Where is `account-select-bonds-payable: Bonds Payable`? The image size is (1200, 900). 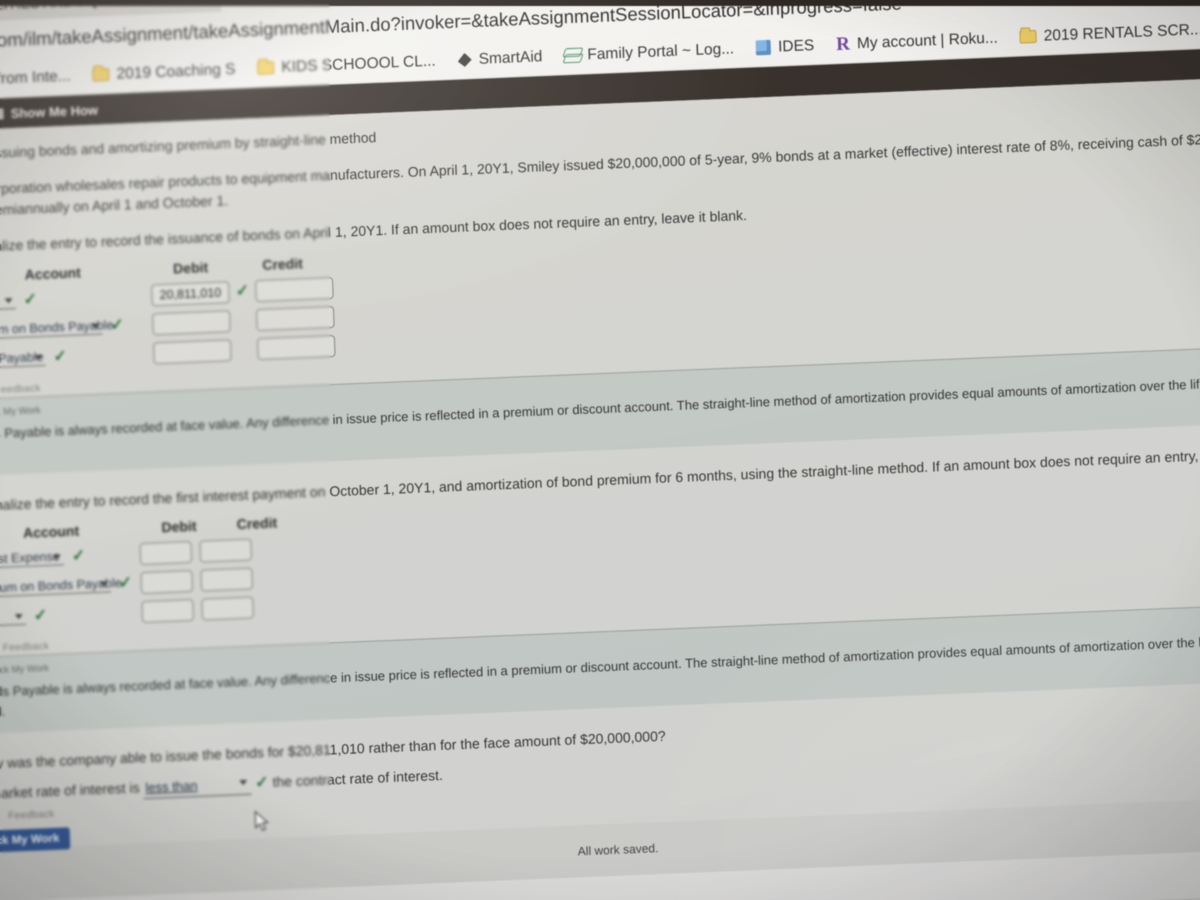 account-select-bonds-payable: Bonds Payable is located at coordinates (23, 359).